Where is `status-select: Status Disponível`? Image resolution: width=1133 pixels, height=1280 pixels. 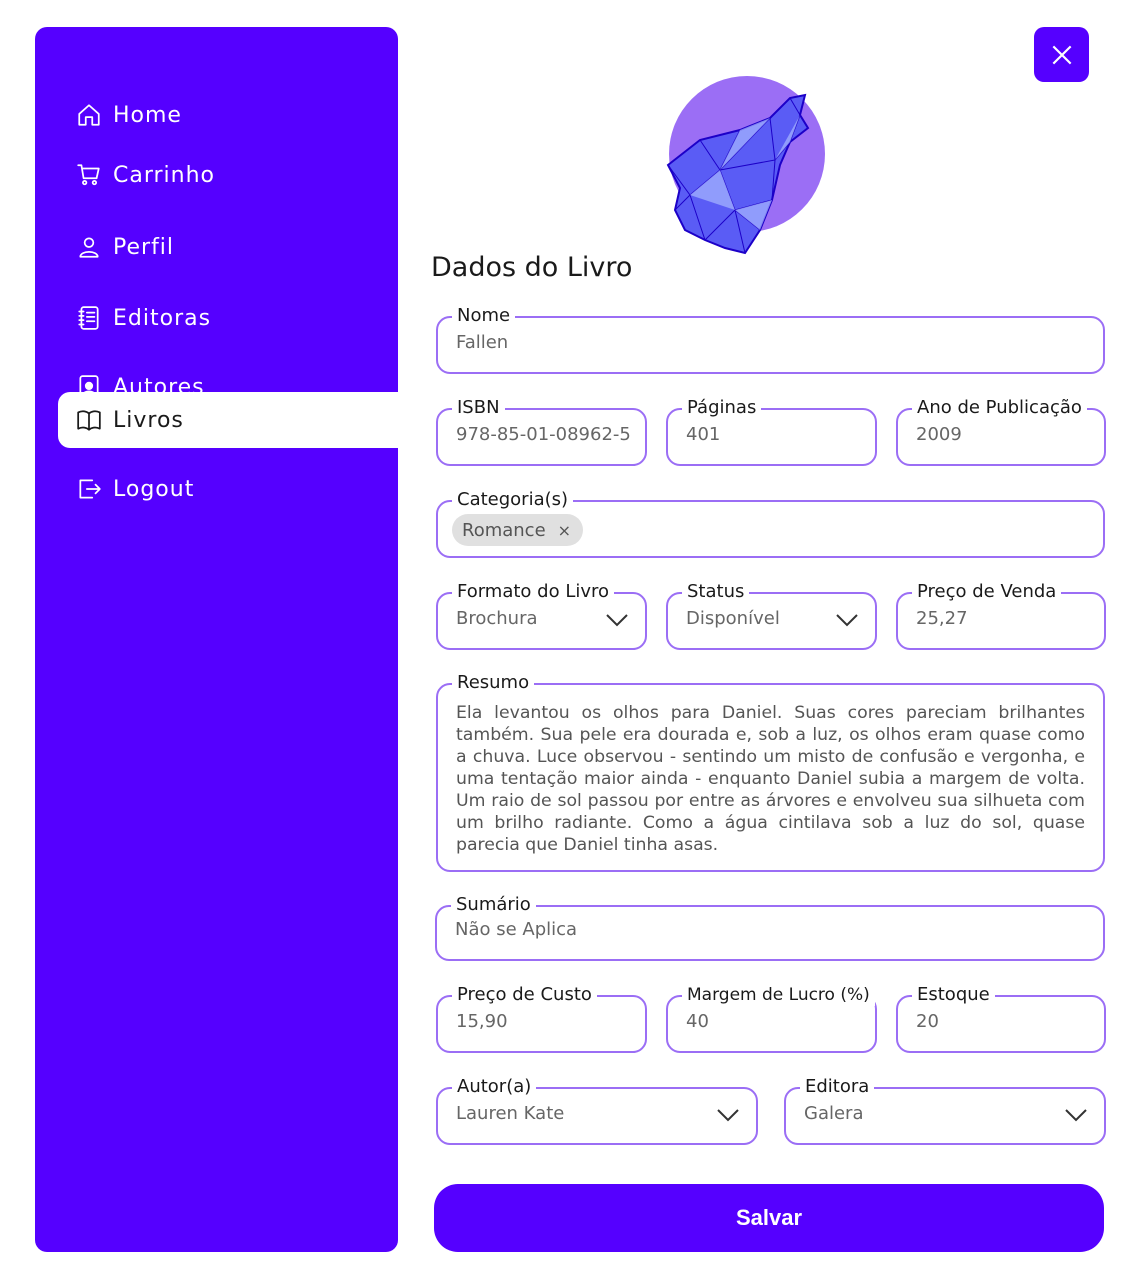 status-select: Status Disponível is located at coordinates (771, 615).